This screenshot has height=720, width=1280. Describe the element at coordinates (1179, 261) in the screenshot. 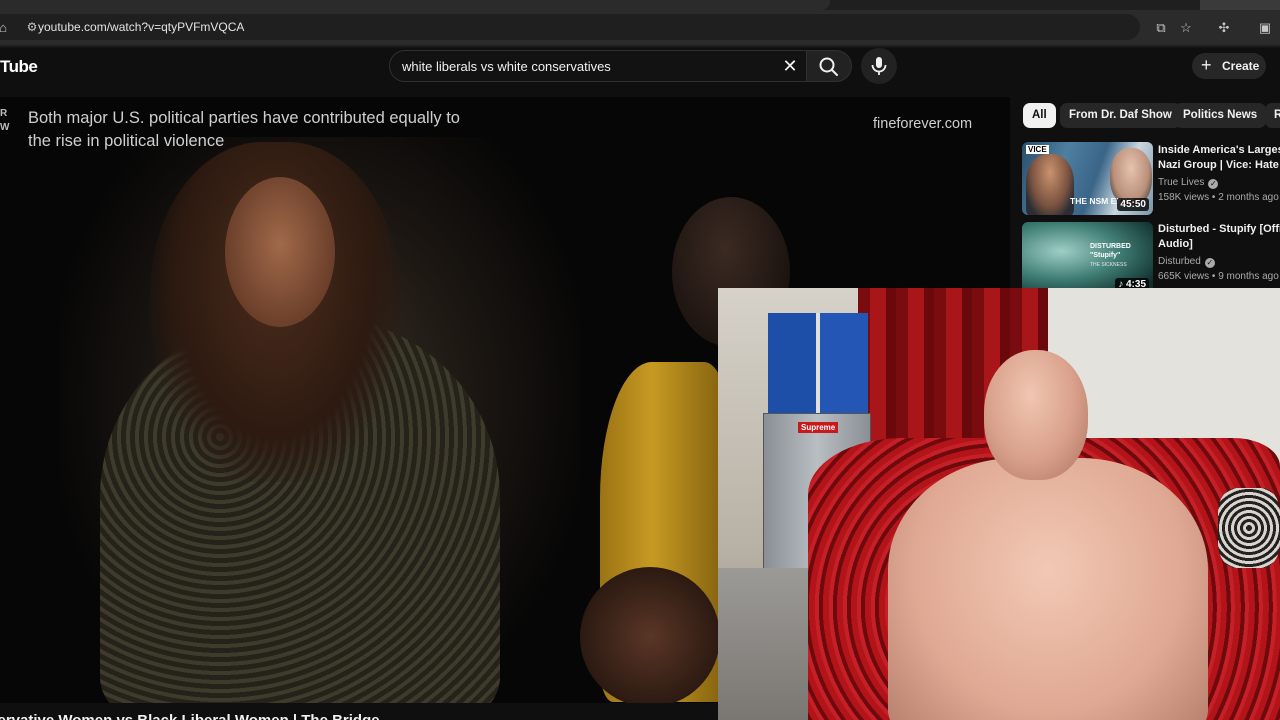

I see `channel-name: Disturbed` at that location.